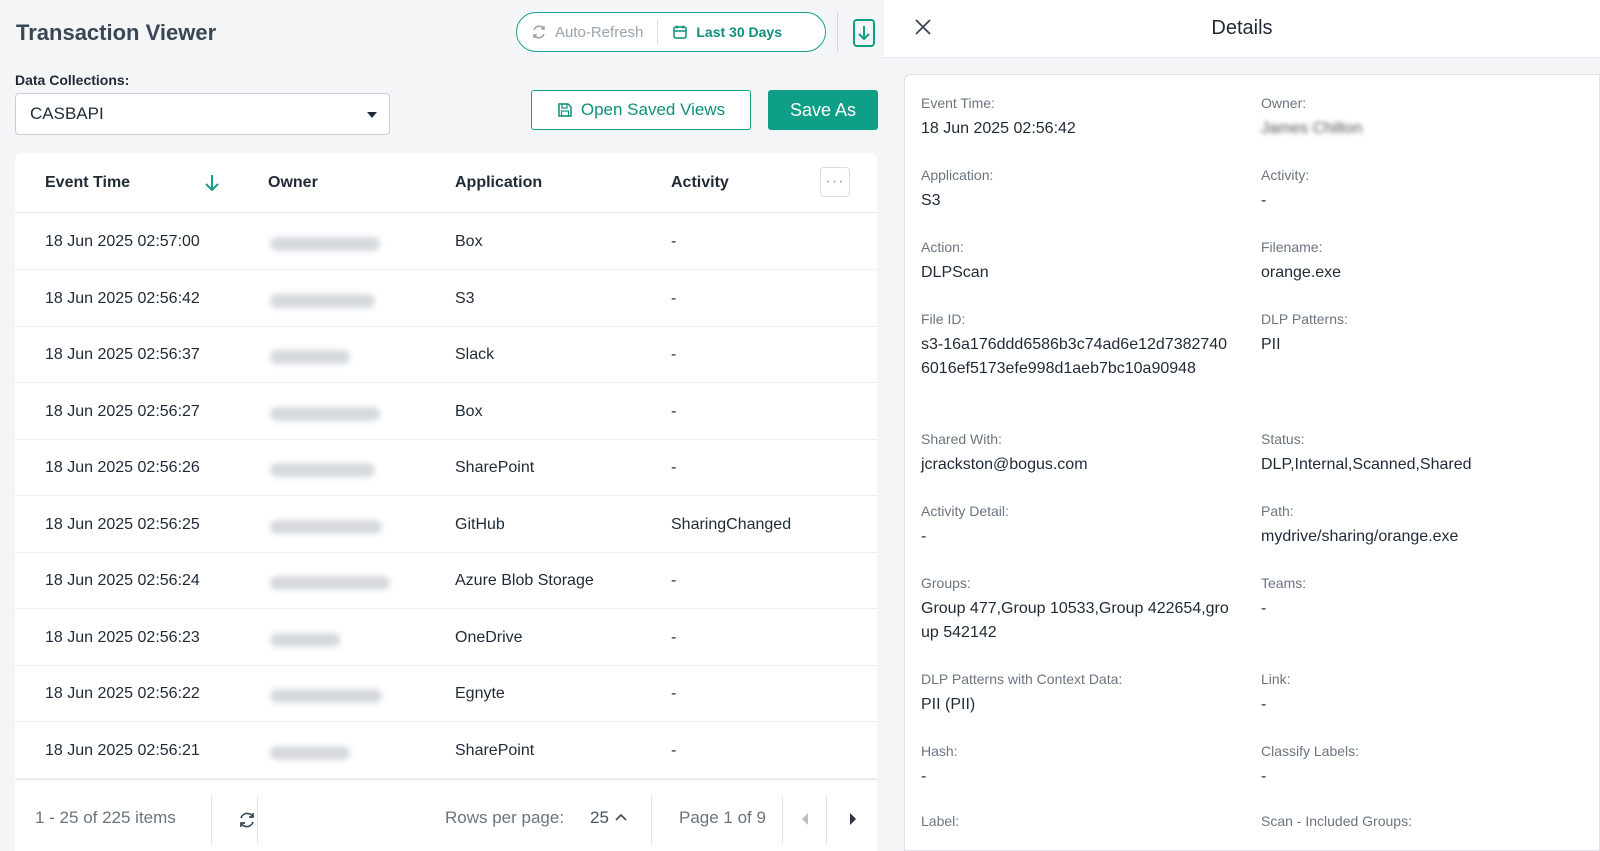 This screenshot has height=851, width=1600. I want to click on detail-field: Scan - Included Groups:, so click(1421, 824).